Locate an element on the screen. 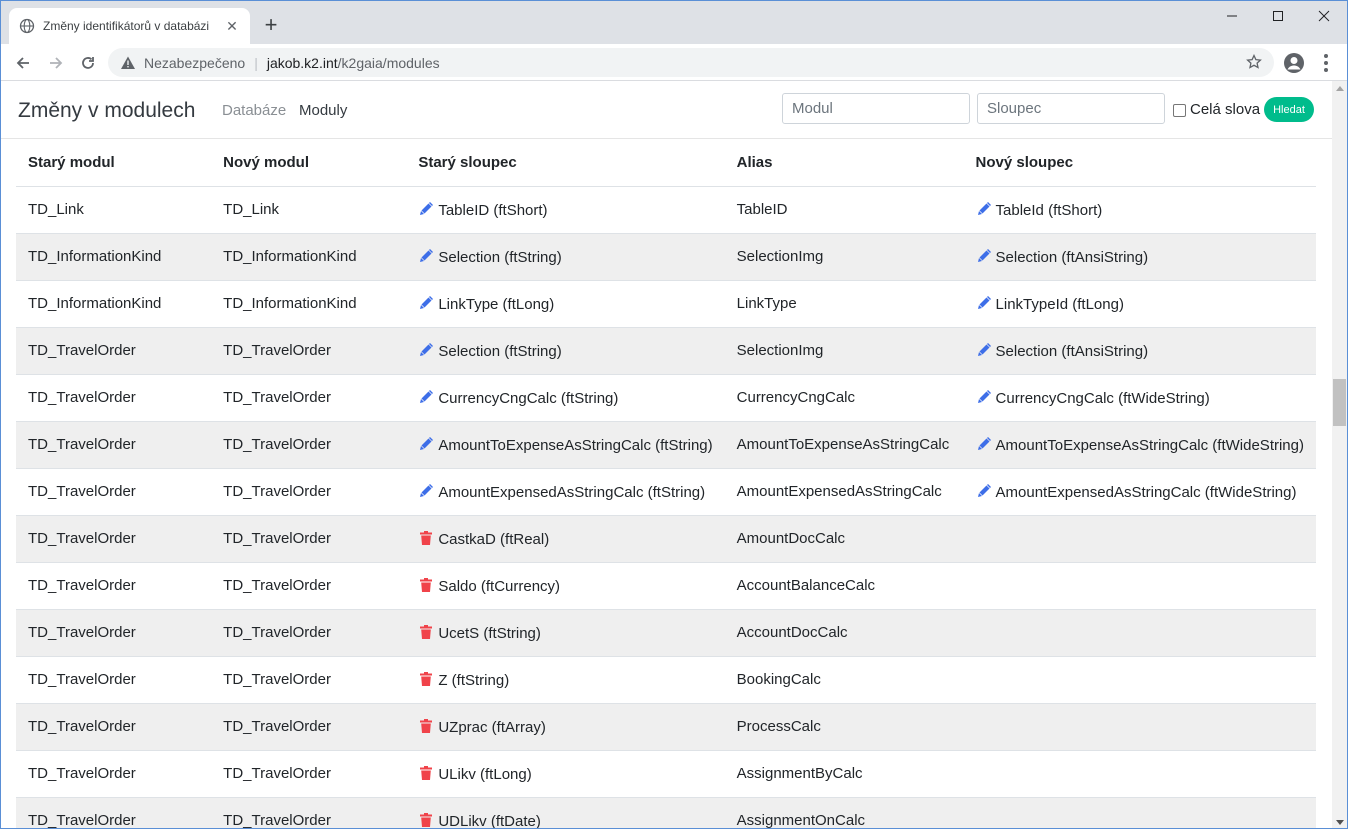 The image size is (1348, 829). tab-strip: Změny identifikátorů v databázi ✕ + is located at coordinates (674, 22).